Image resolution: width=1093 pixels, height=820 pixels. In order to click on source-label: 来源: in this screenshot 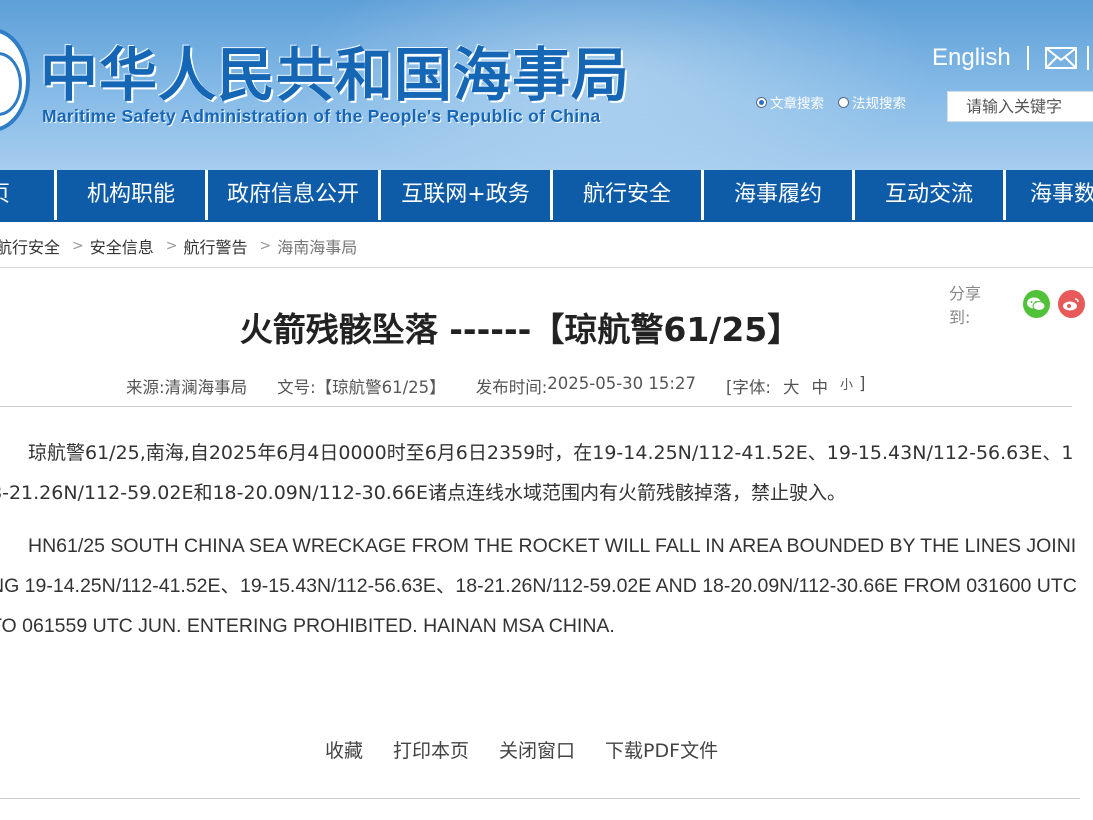, I will do `click(145, 387)`.